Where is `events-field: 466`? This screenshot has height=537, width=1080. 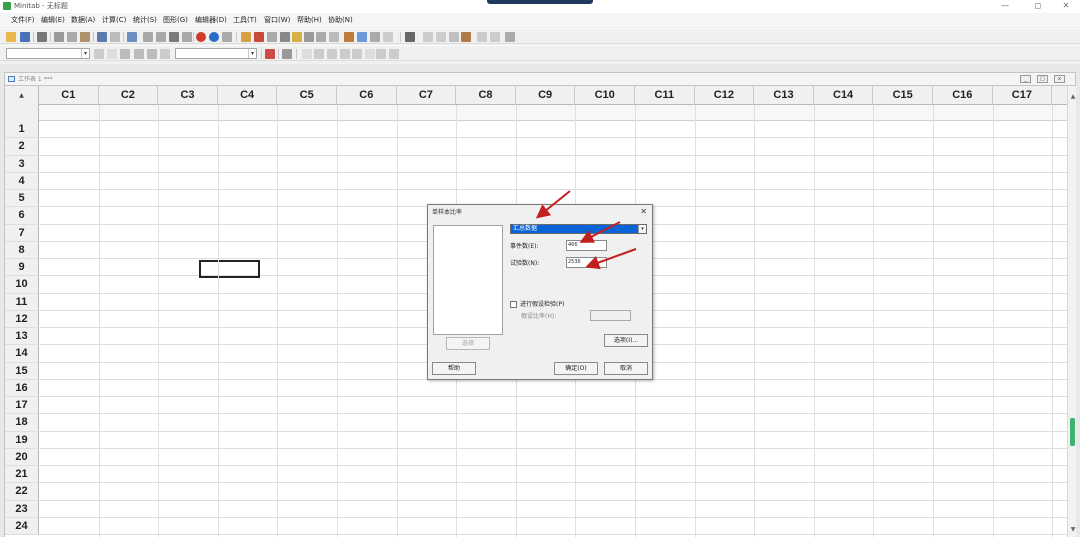
events-field: 466 is located at coordinates (586, 245).